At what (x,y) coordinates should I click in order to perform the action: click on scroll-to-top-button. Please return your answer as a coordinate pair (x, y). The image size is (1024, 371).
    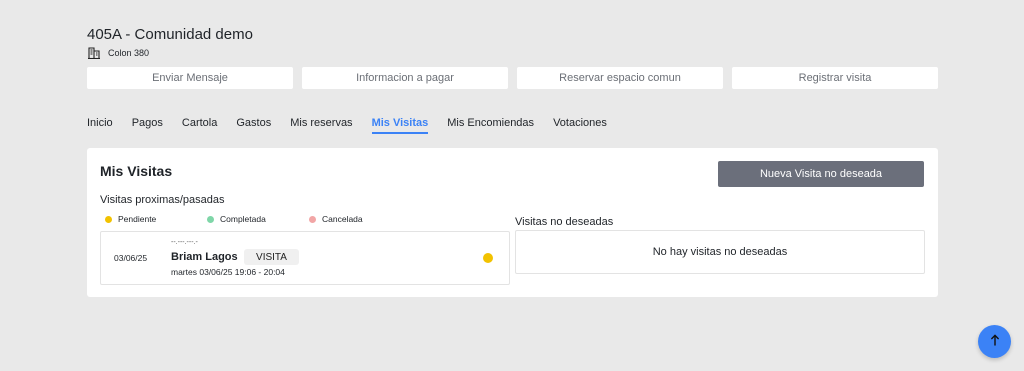
    Looking at the image, I should click on (994, 341).